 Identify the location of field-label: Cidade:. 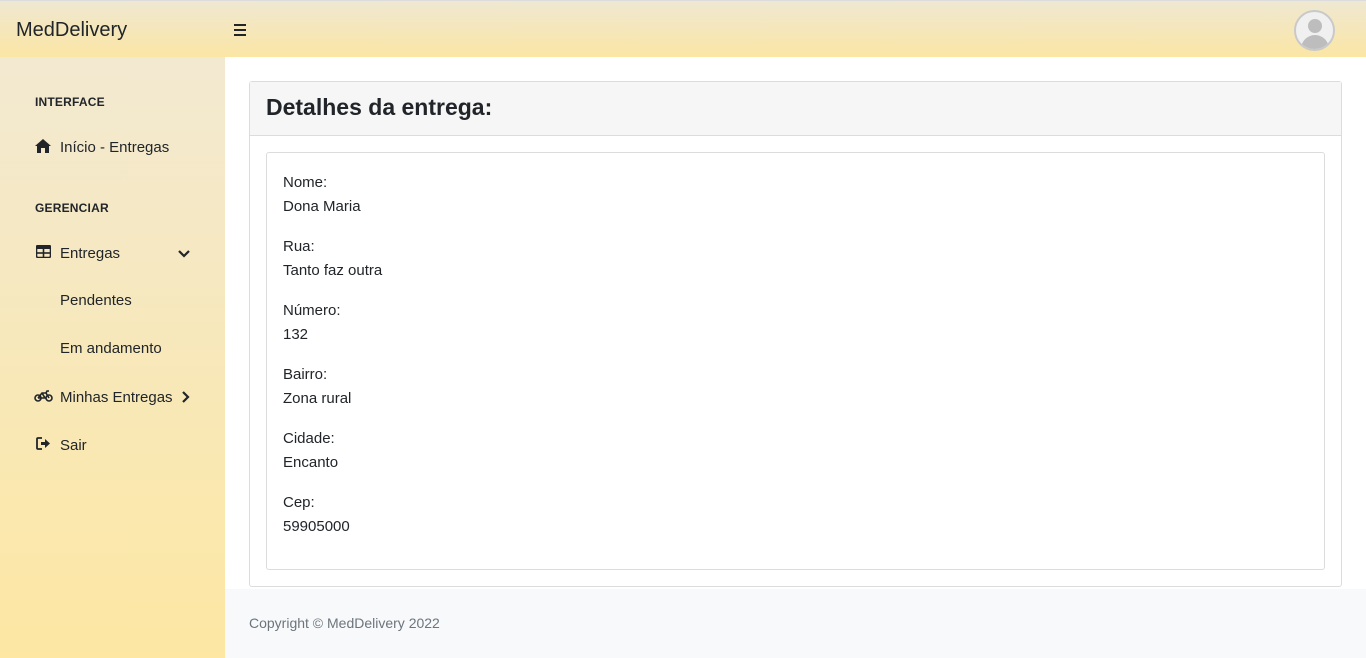
(309, 438).